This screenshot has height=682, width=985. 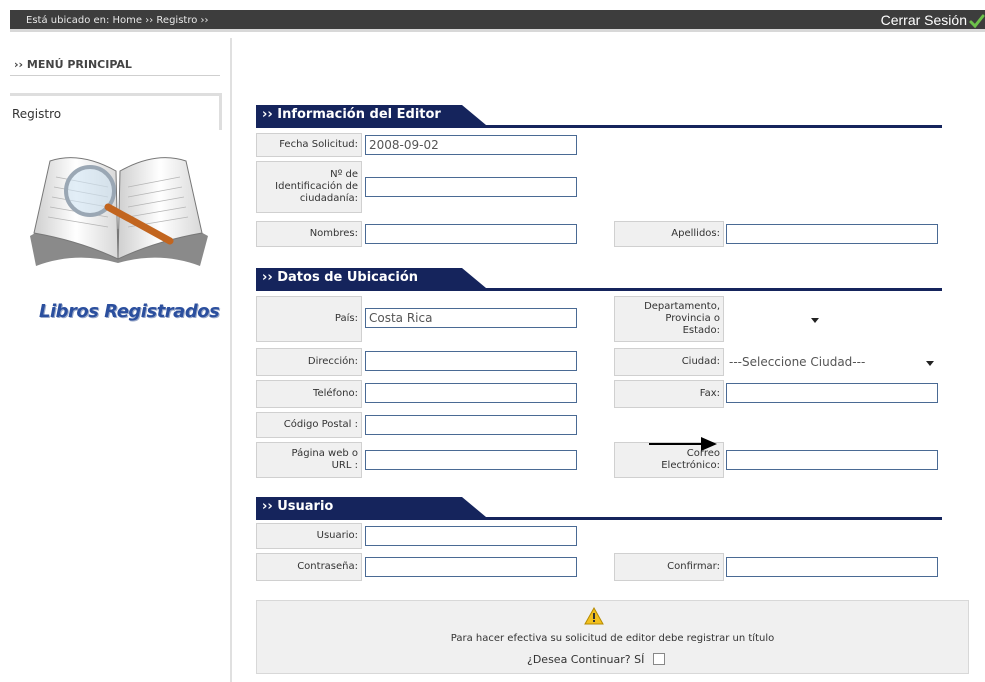 I want to click on pais-label-text: País:, so click(x=346, y=318).